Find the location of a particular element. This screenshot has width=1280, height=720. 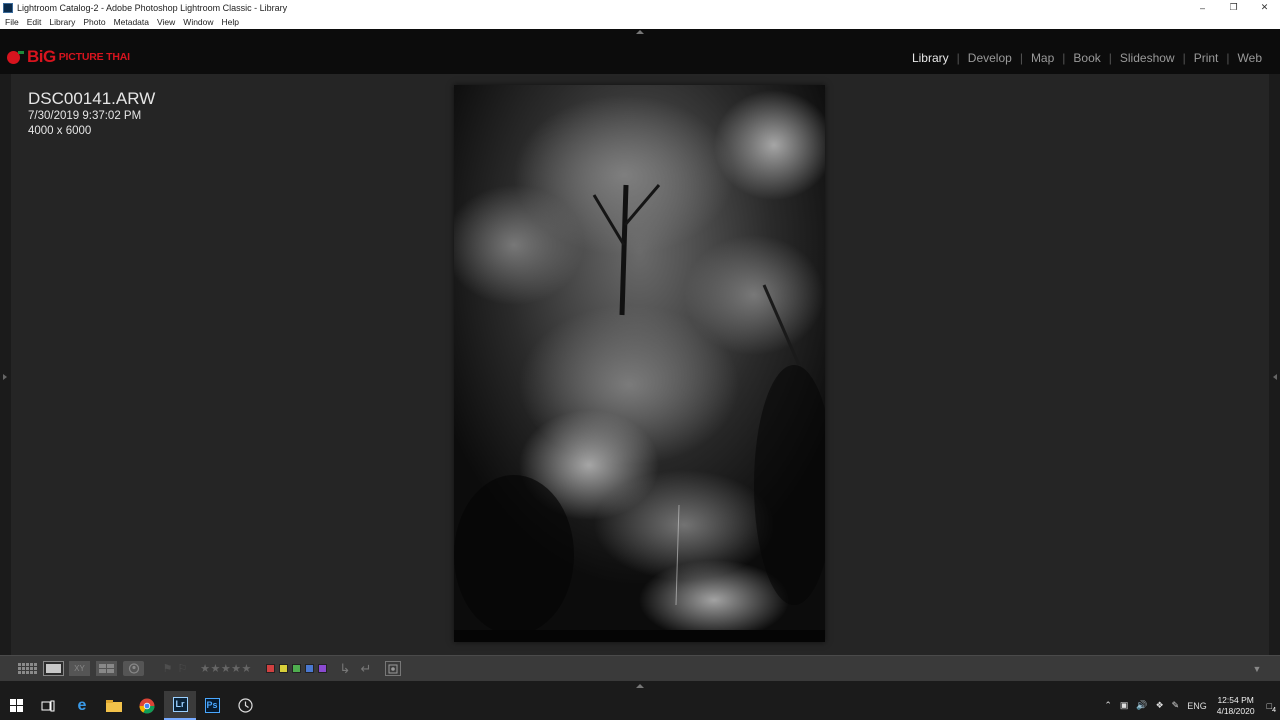

right-panel-collapsed is located at coordinates (1274, 364).